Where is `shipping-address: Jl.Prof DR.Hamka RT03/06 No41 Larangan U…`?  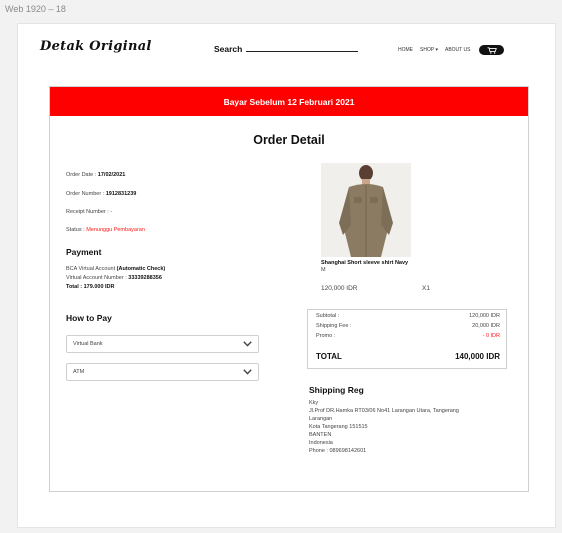 shipping-address: Jl.Prof DR.Hamka RT03/06 No41 Larangan U… is located at coordinates (384, 411).